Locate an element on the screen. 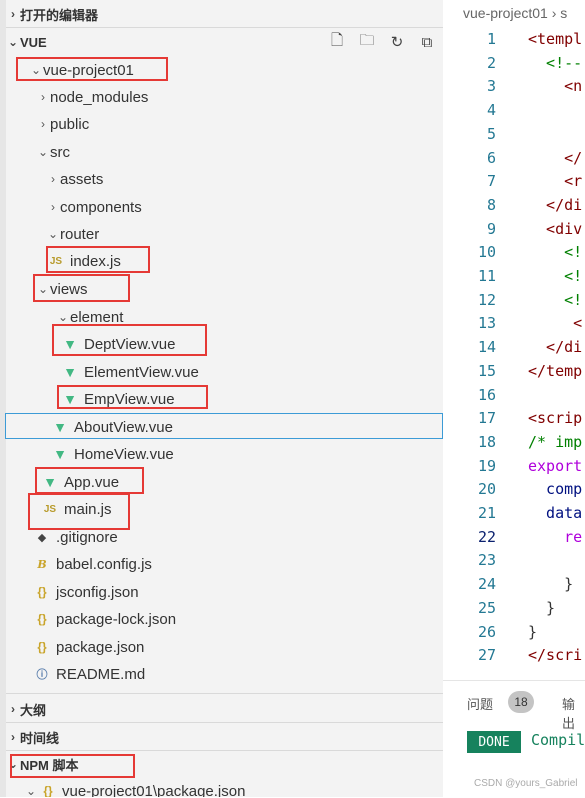  code-line: <n is located at coordinates (555, 86).